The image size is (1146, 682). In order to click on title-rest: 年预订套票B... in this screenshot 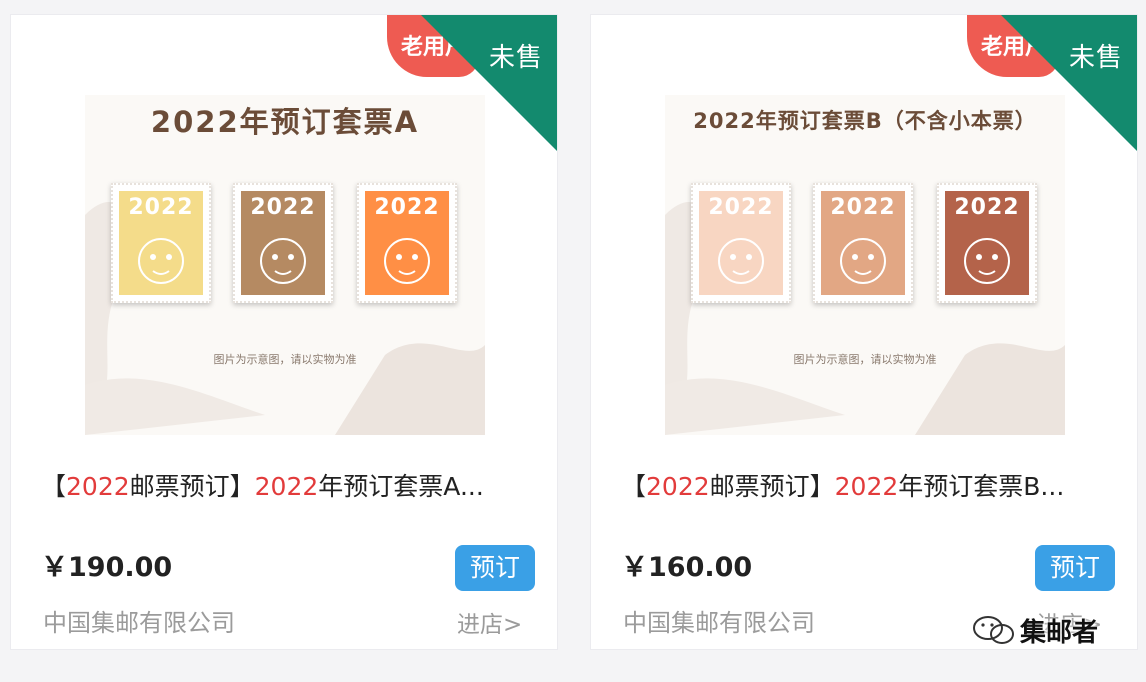, I will do `click(981, 486)`.